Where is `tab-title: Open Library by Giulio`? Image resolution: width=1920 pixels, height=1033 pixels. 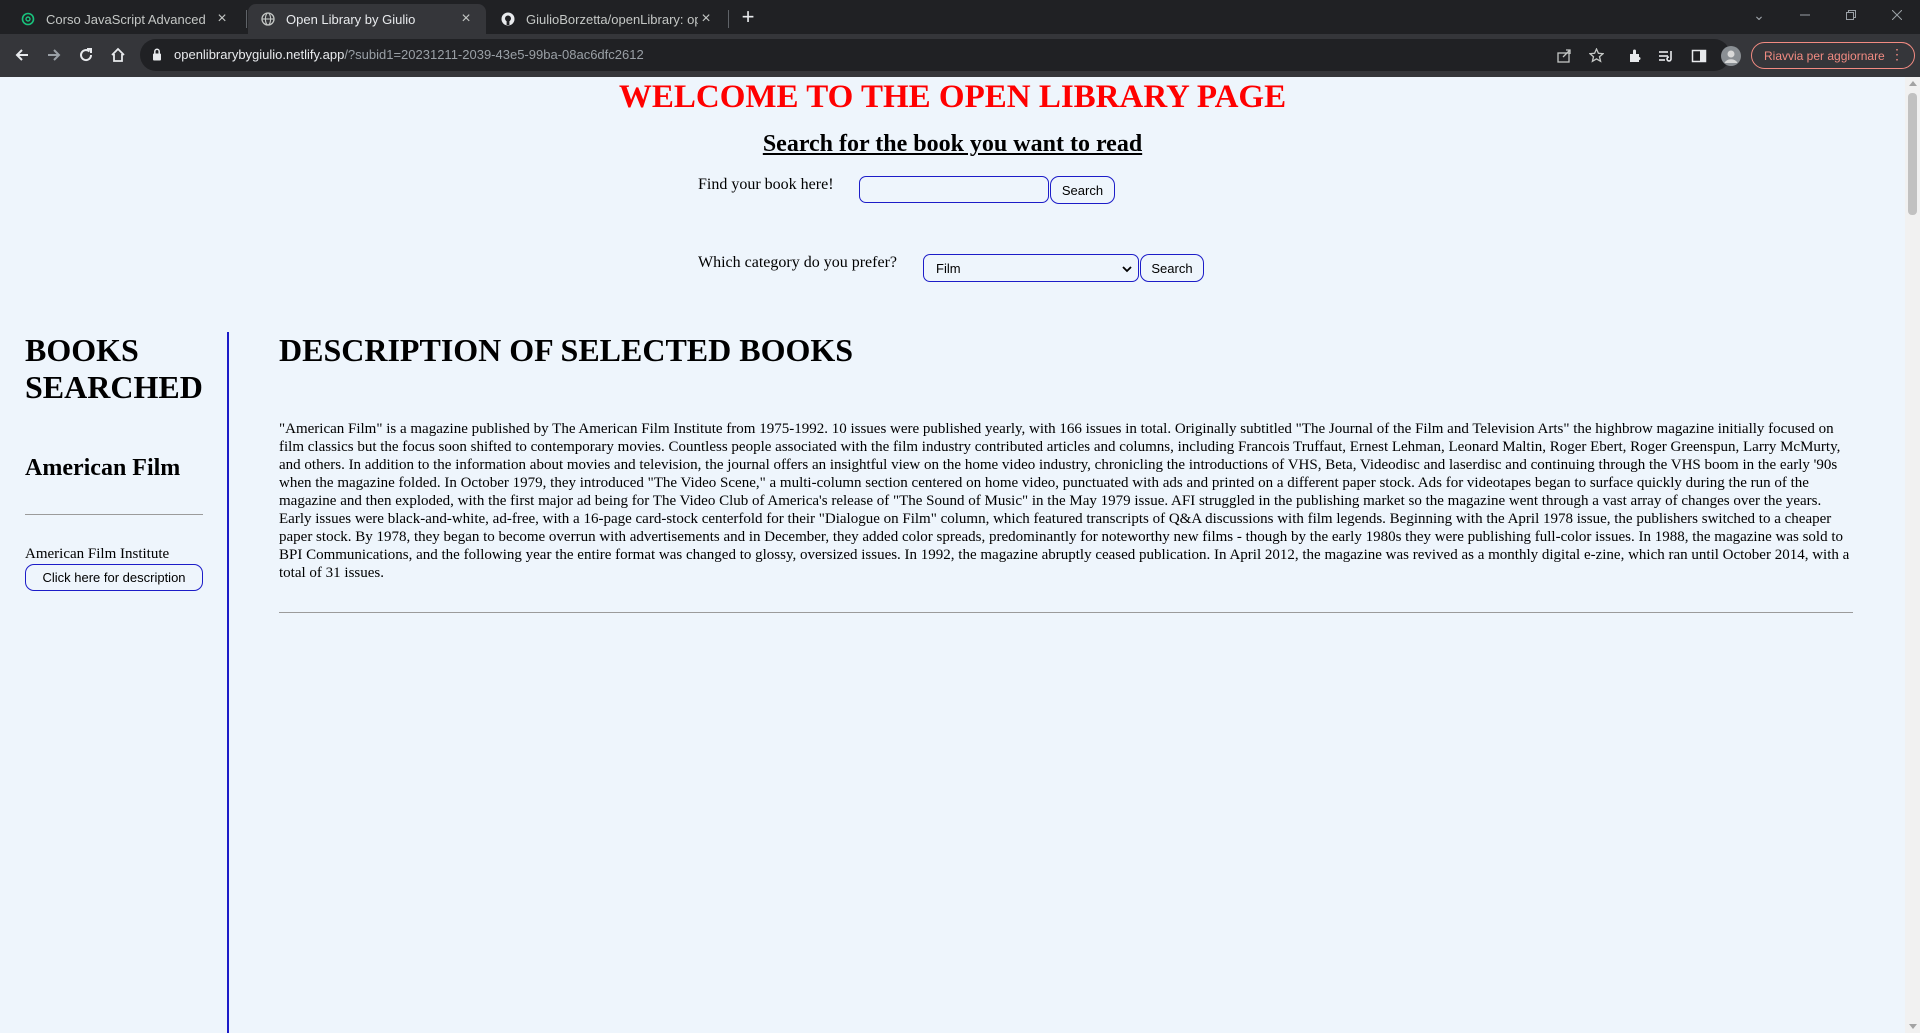
tab-title: Open Library by Giulio is located at coordinates (351, 19).